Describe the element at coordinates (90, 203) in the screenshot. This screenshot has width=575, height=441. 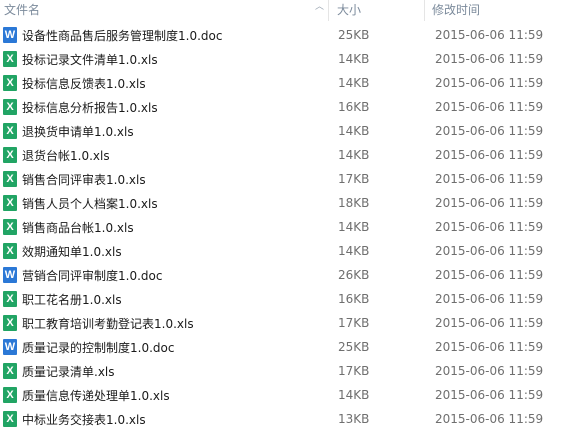
I see `file-name: 销售人员个人档案1.0.xls` at that location.